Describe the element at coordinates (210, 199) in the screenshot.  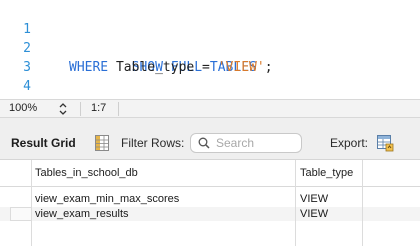
I see `table-row: view_exam_min_max_scores VIEW` at that location.